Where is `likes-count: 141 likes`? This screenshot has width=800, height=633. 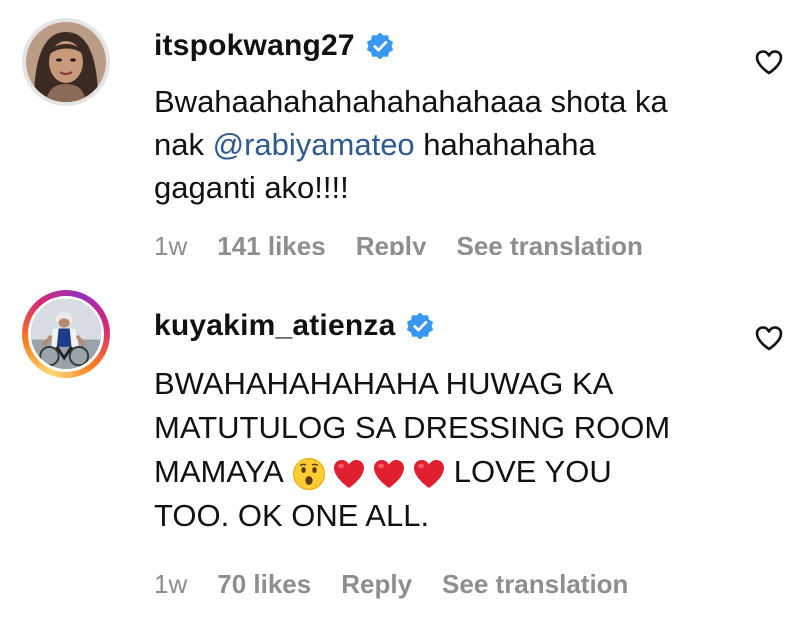
likes-count: 141 likes is located at coordinates (271, 243).